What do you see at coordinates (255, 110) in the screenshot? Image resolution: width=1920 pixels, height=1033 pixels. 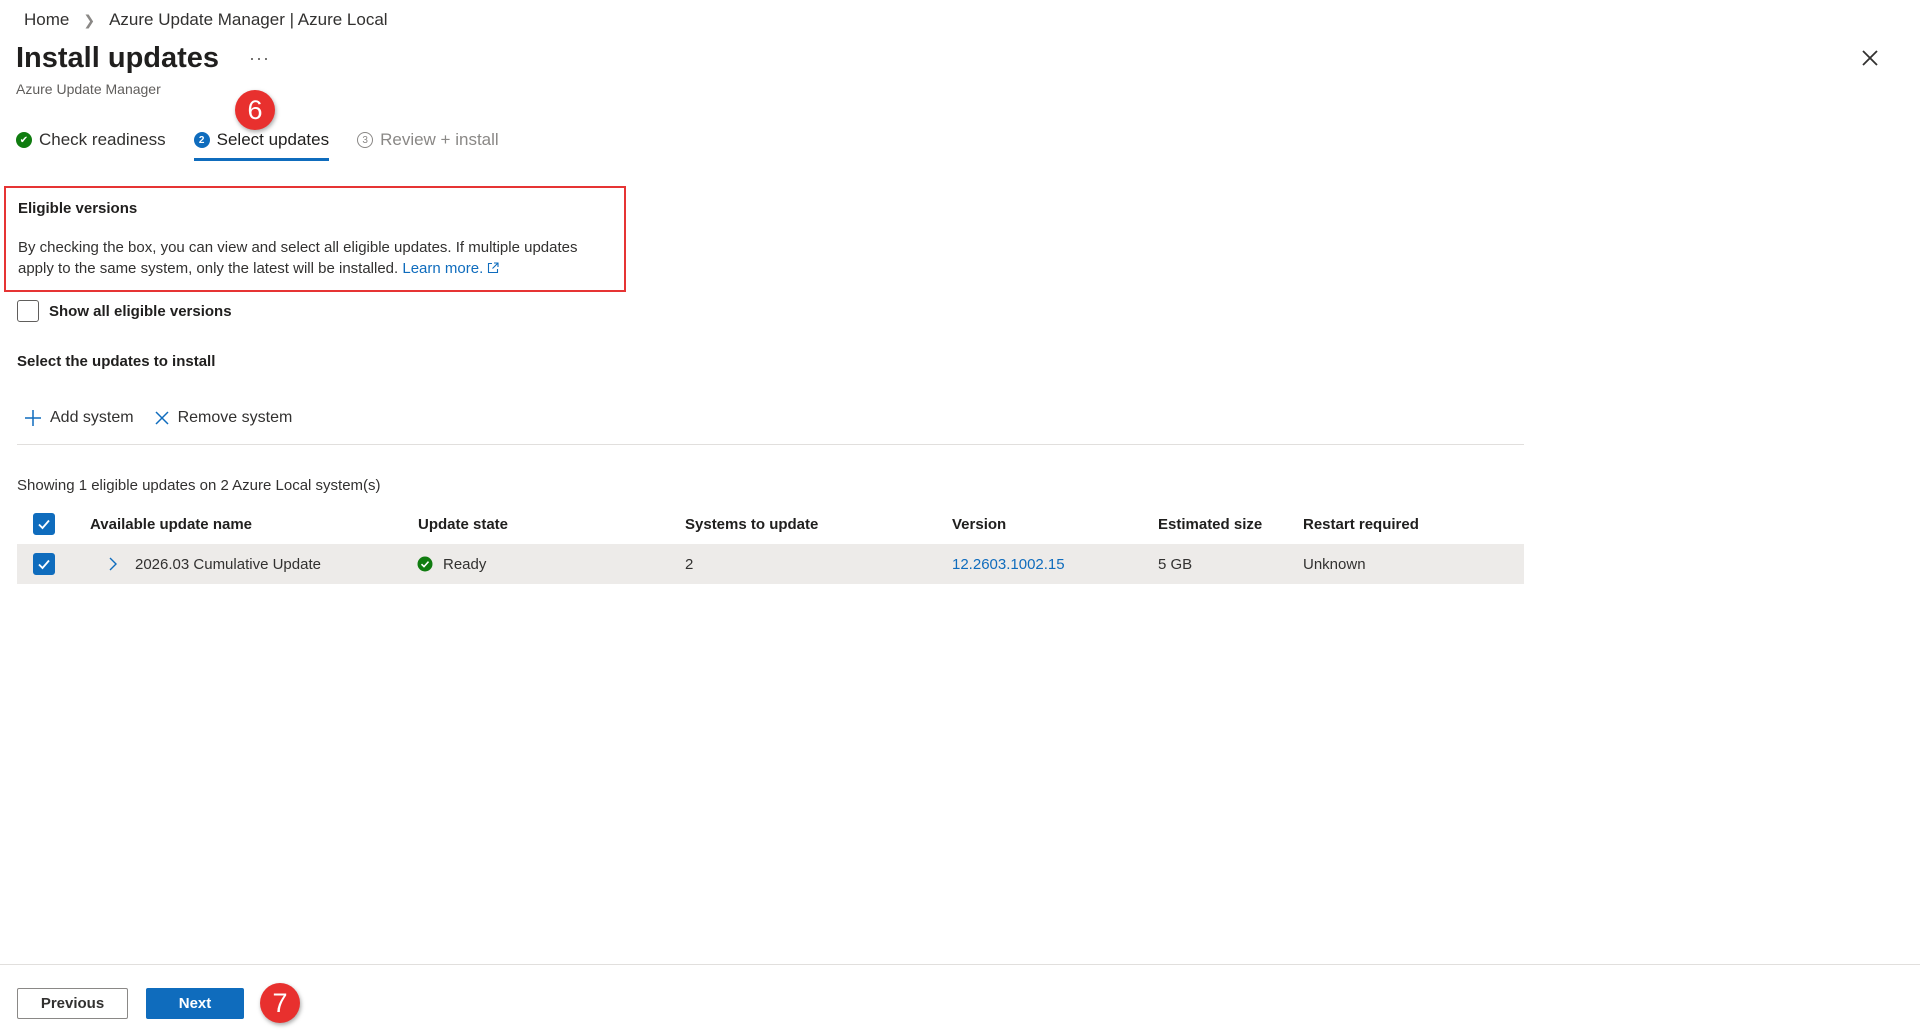 I see `callout-badge-6: 6` at bounding box center [255, 110].